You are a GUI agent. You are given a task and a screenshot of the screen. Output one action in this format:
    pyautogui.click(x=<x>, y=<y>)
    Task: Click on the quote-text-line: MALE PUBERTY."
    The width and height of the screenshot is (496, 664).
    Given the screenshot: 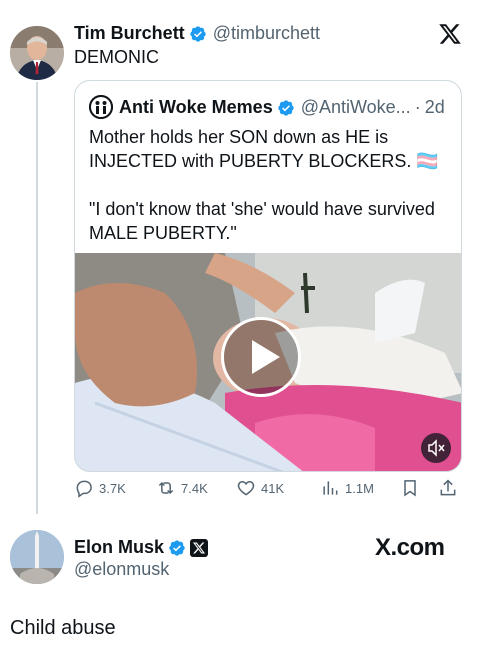 What is the action you would take?
    pyautogui.click(x=163, y=233)
    